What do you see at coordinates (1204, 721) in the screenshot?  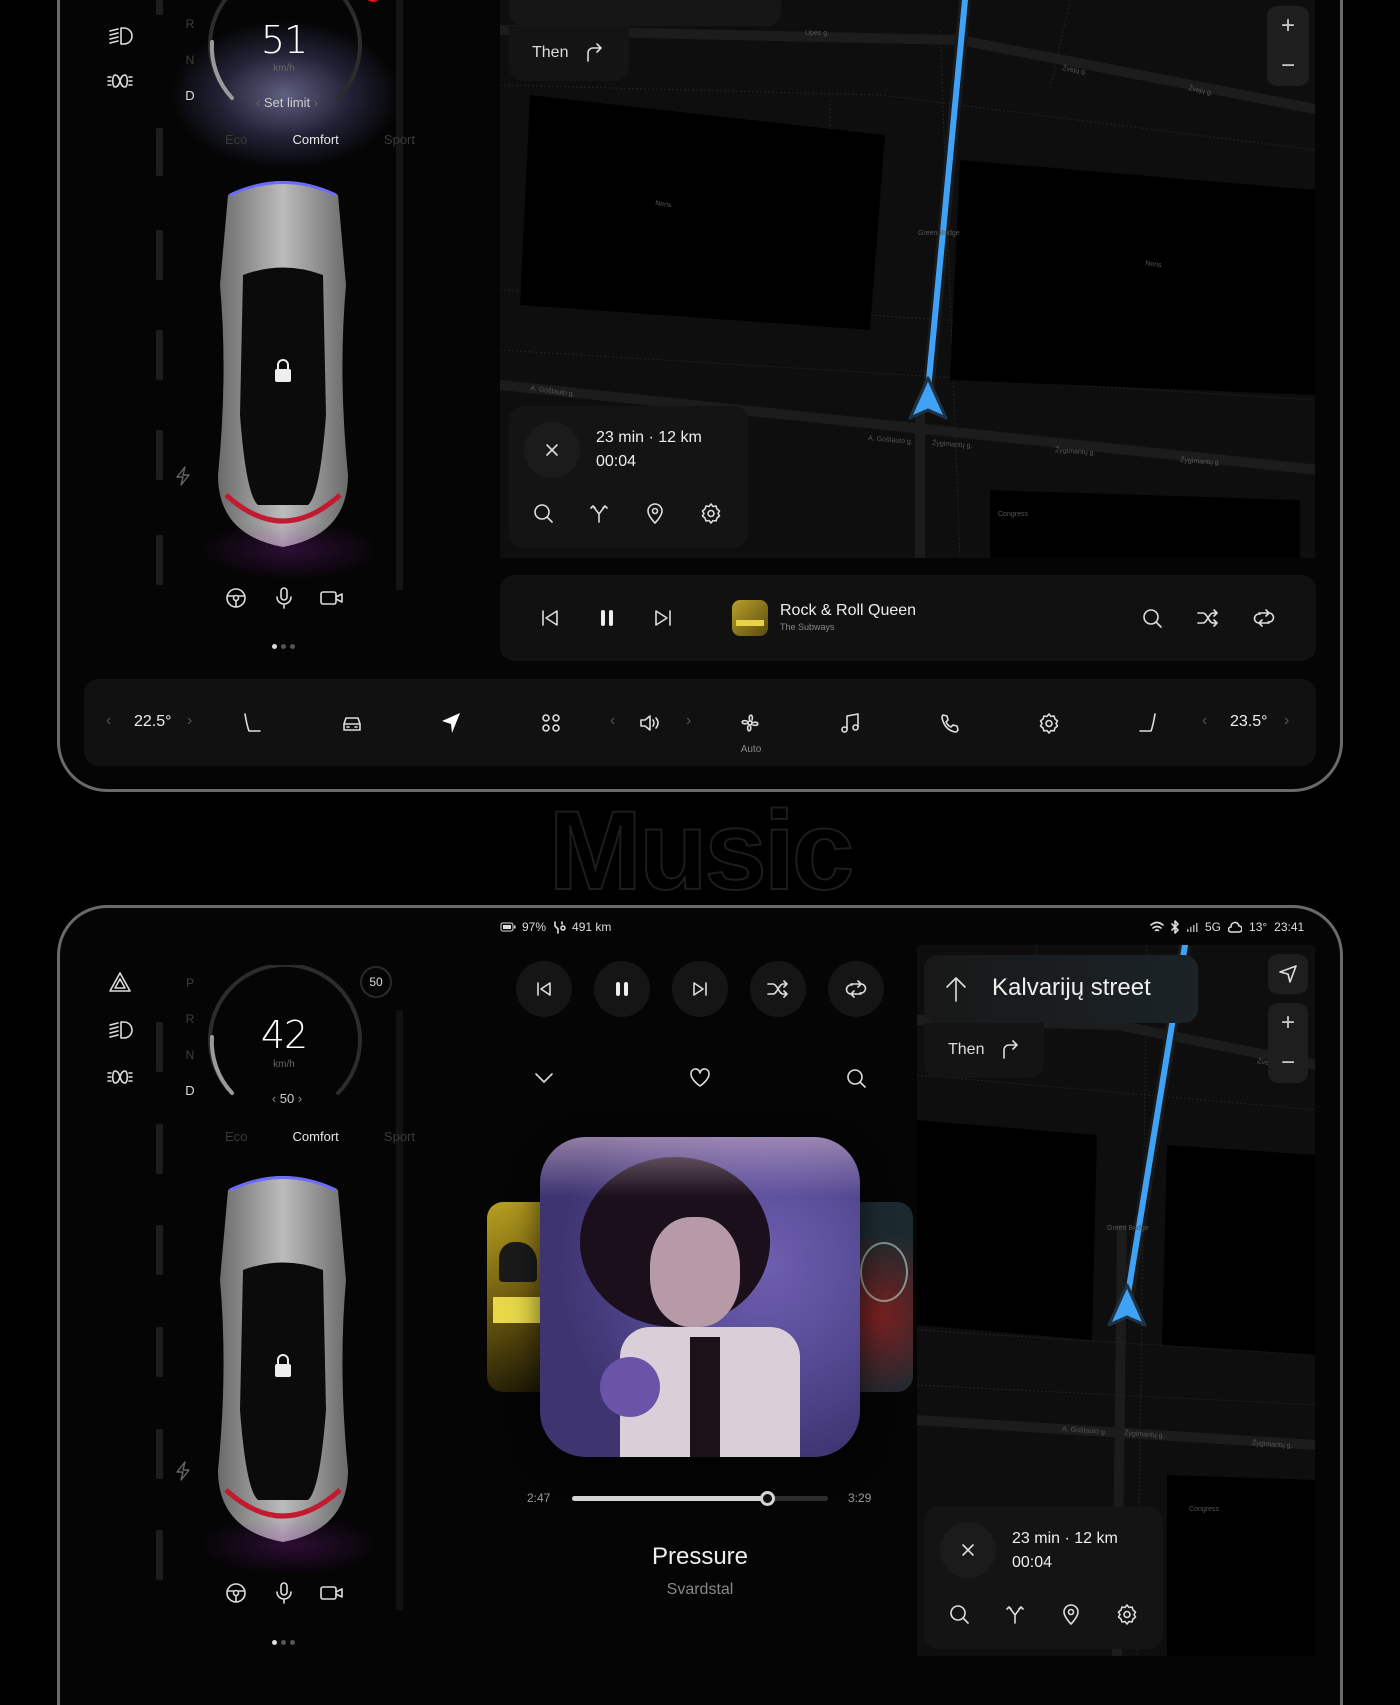 I see `right-temp-decrease: ‹` at bounding box center [1204, 721].